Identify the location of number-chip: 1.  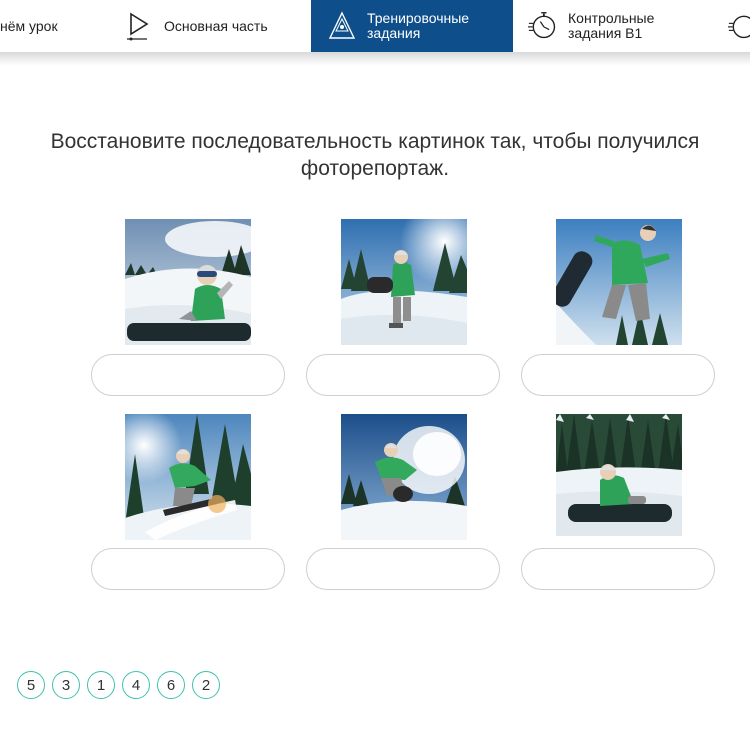
(101, 685).